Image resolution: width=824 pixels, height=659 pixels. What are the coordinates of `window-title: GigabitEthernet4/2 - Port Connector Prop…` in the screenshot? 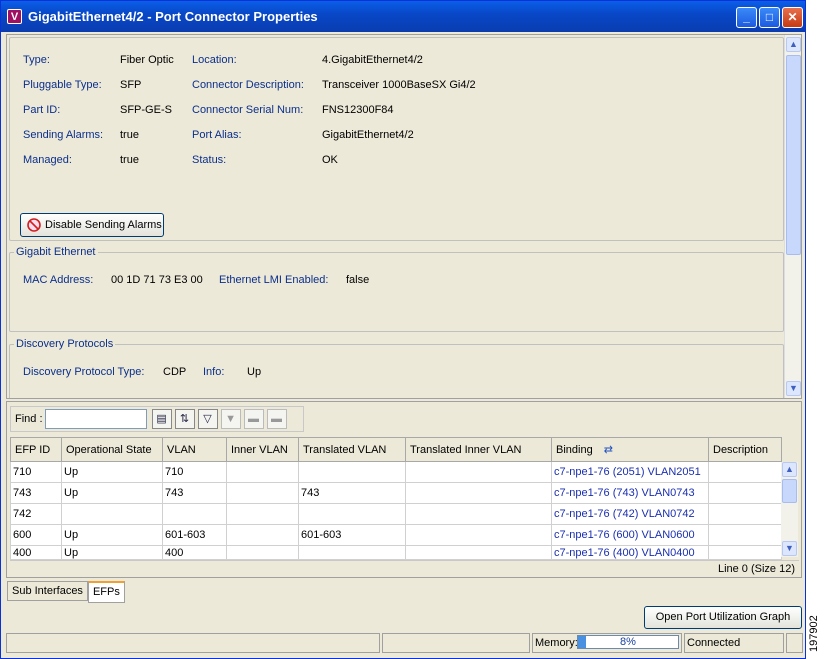 It's located at (173, 16).